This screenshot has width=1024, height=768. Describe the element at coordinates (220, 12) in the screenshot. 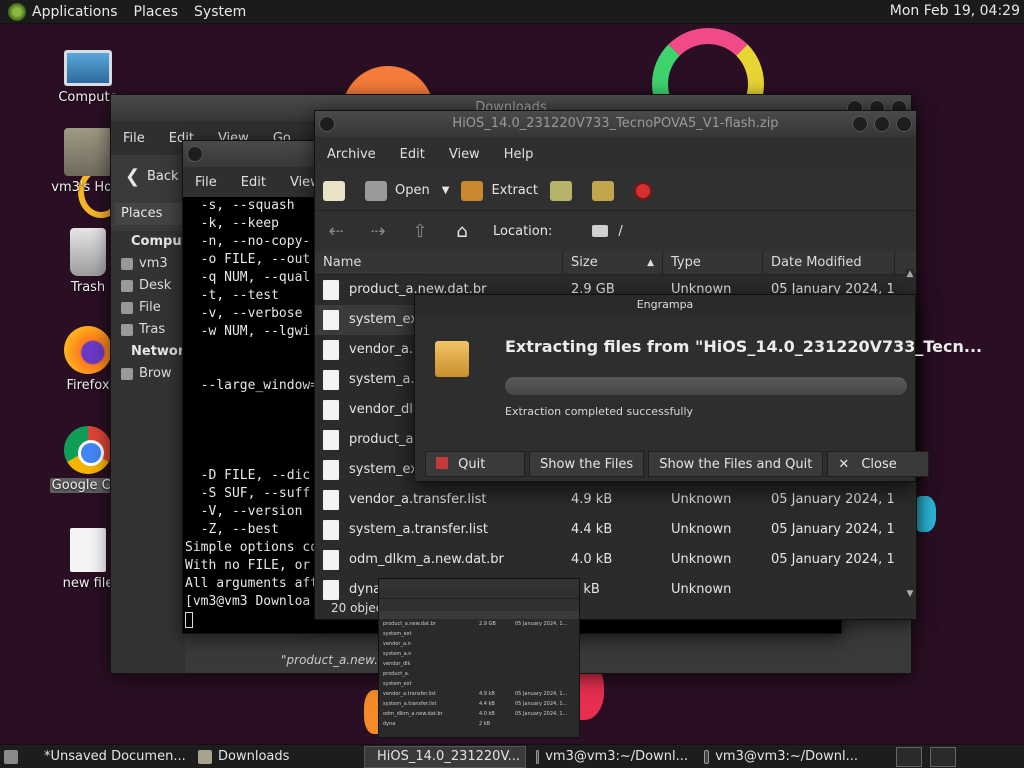

I see `menu-system: System` at that location.